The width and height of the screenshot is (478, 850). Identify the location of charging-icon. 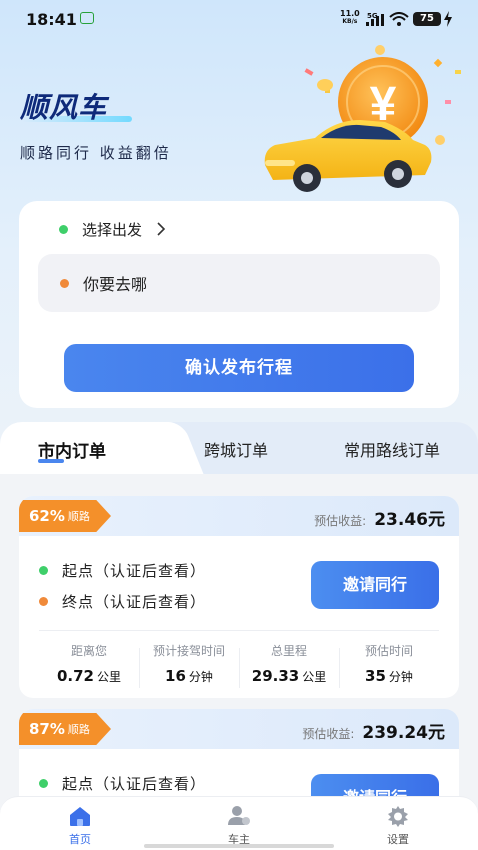
(448, 19).